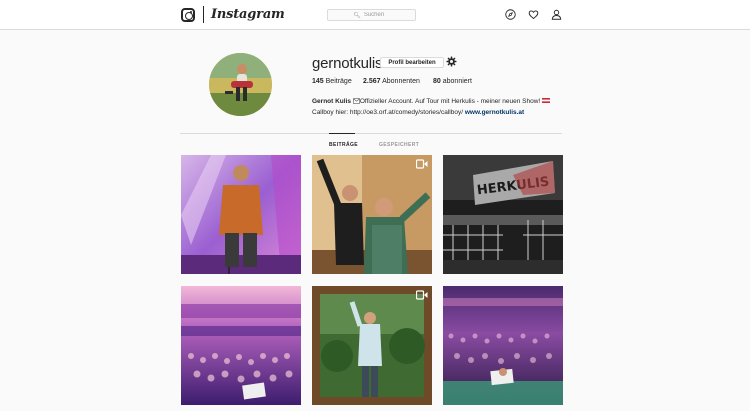 Image resolution: width=750 pixels, height=411 pixels. What do you see at coordinates (338, 81) in the screenshot?
I see `posts-label: Beiträge` at bounding box center [338, 81].